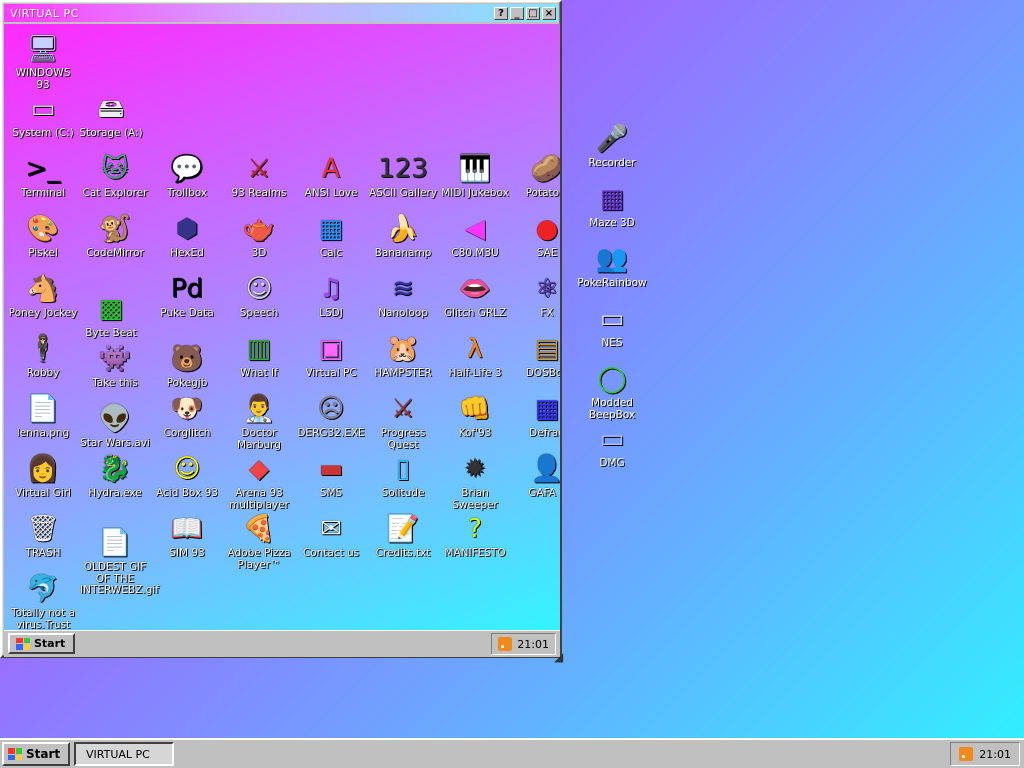 The width and height of the screenshot is (1024, 768). Describe the element at coordinates (612, 146) in the screenshot. I see `desktop-icon-recorder: 🎤 Recorder` at that location.